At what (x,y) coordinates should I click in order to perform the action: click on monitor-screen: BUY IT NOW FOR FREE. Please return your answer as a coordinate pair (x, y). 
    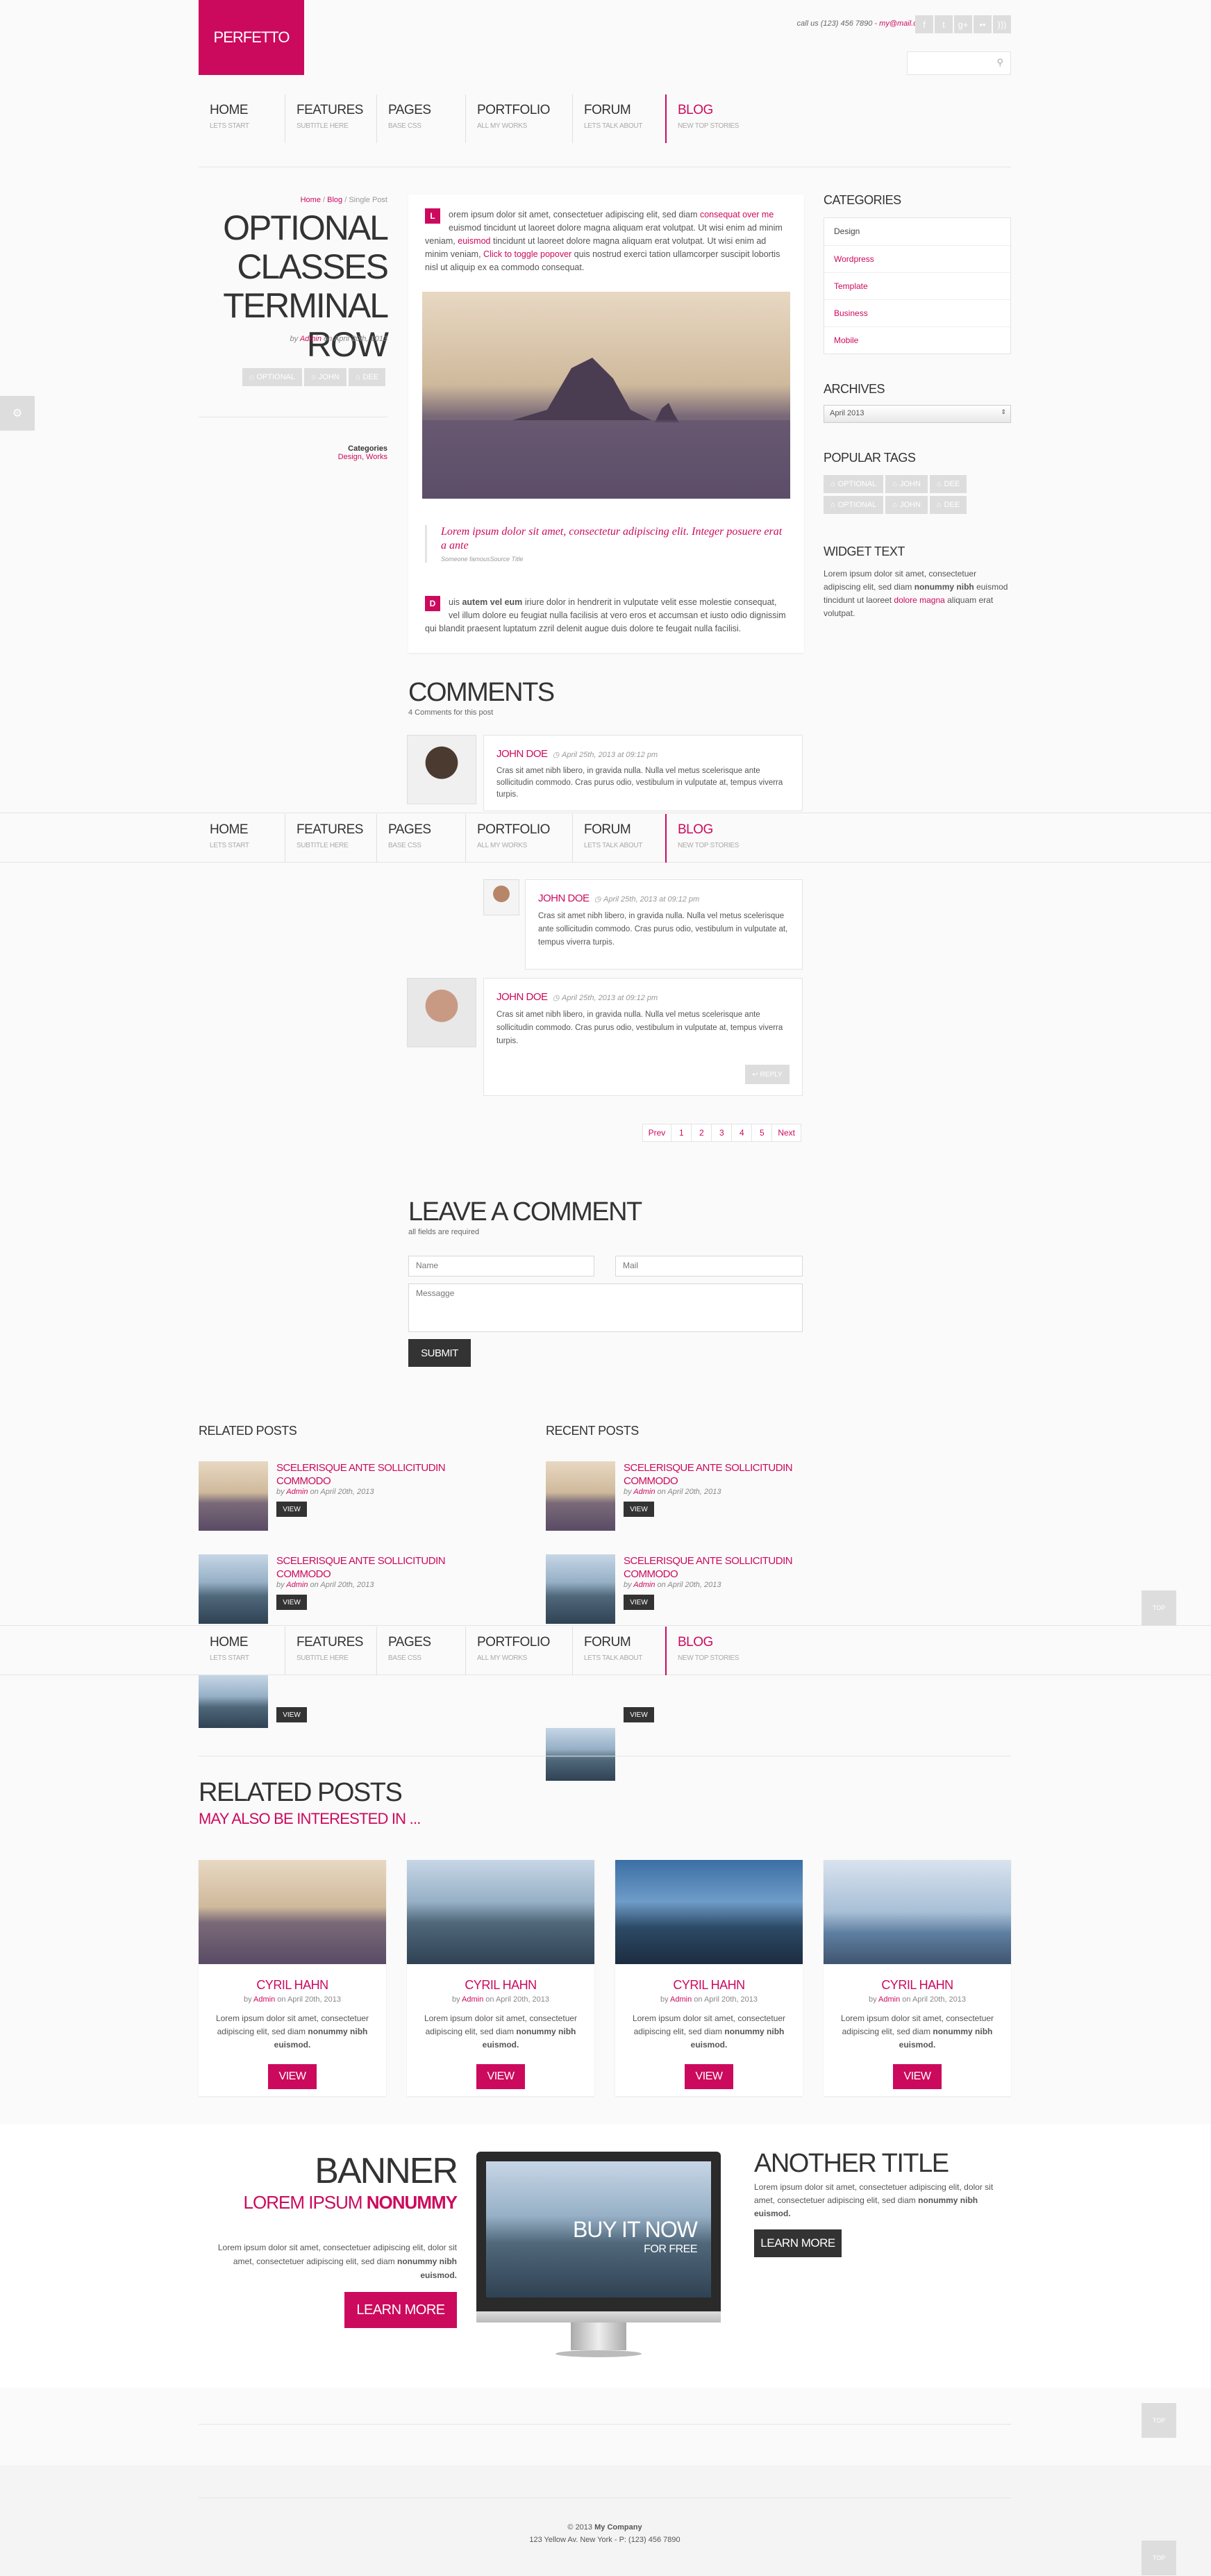
    Looking at the image, I should click on (598, 2229).